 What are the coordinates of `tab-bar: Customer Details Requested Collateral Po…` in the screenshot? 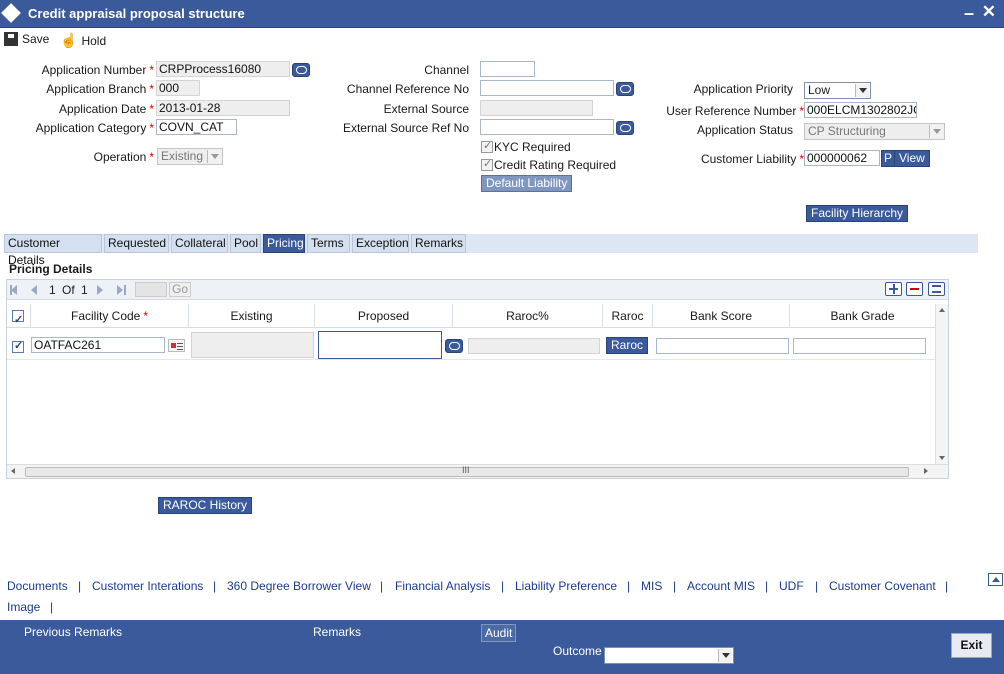 It's located at (491, 250).